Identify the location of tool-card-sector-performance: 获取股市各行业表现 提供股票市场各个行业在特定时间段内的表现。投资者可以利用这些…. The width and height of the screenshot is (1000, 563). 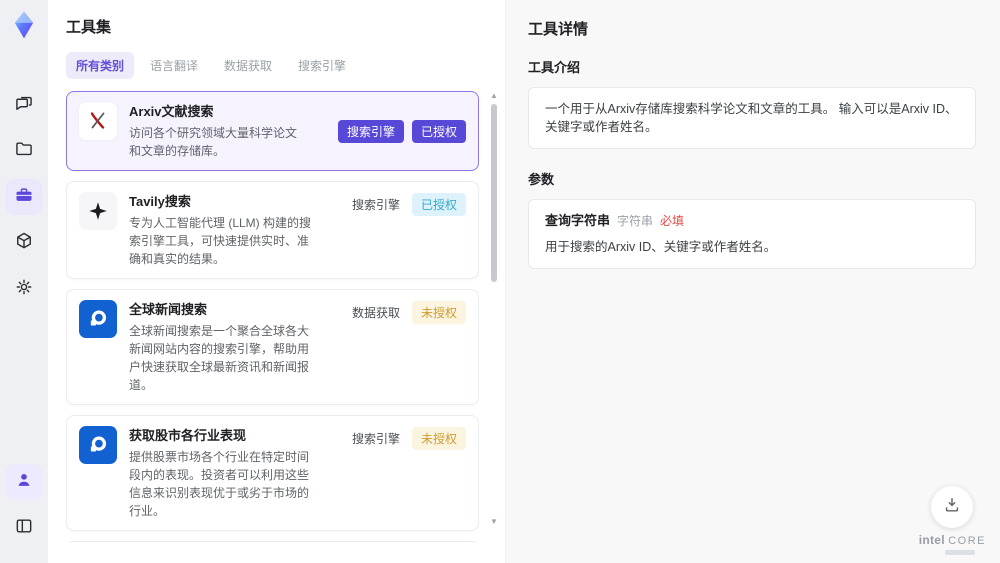
(272, 473).